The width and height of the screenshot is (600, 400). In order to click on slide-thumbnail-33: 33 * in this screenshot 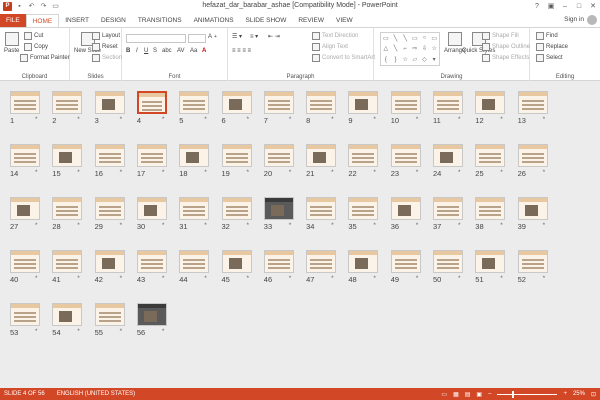, I will do `click(281, 213)`.